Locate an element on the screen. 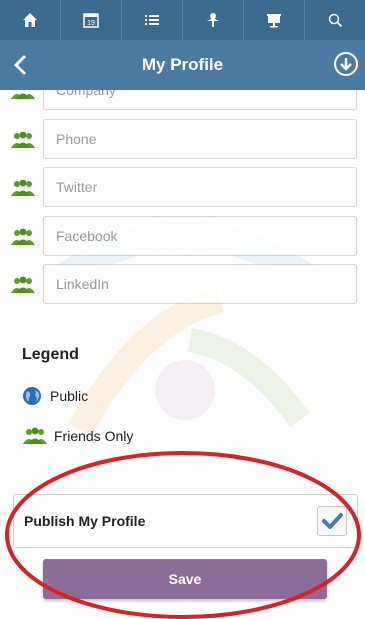  field-linkedin: LinkedIn is located at coordinates (182, 285).